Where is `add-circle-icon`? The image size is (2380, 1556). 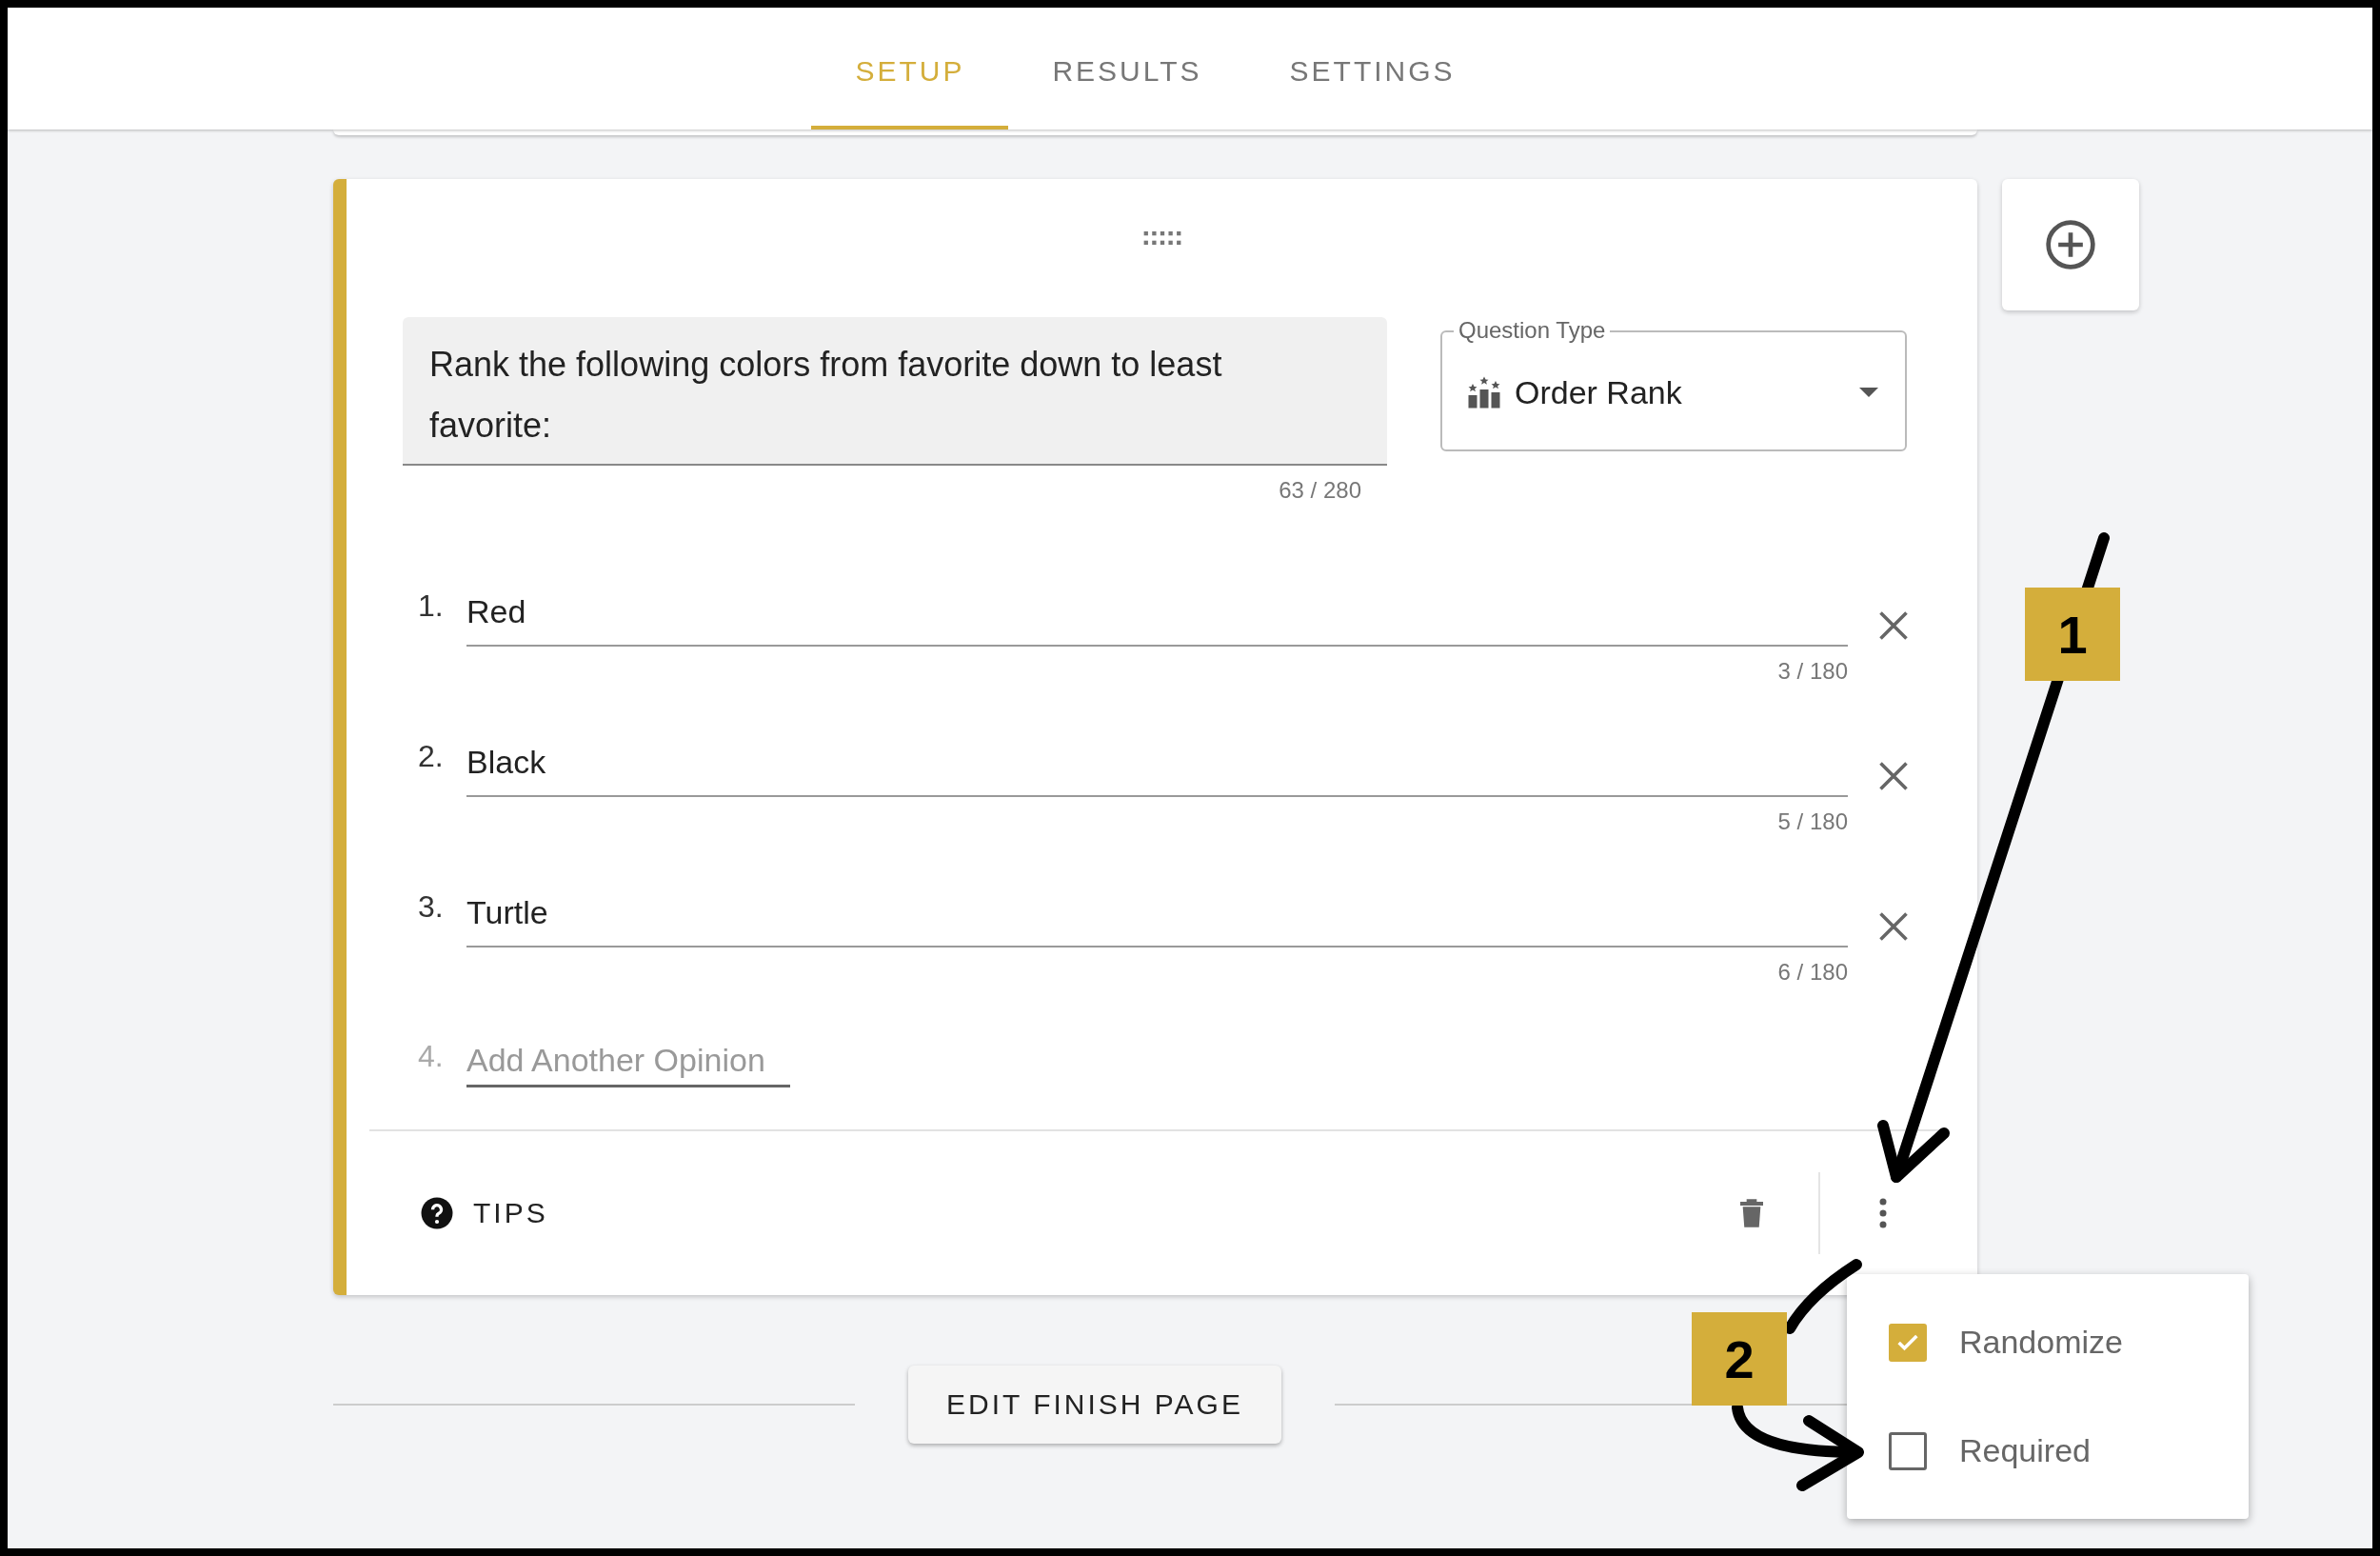 add-circle-icon is located at coordinates (2070, 245).